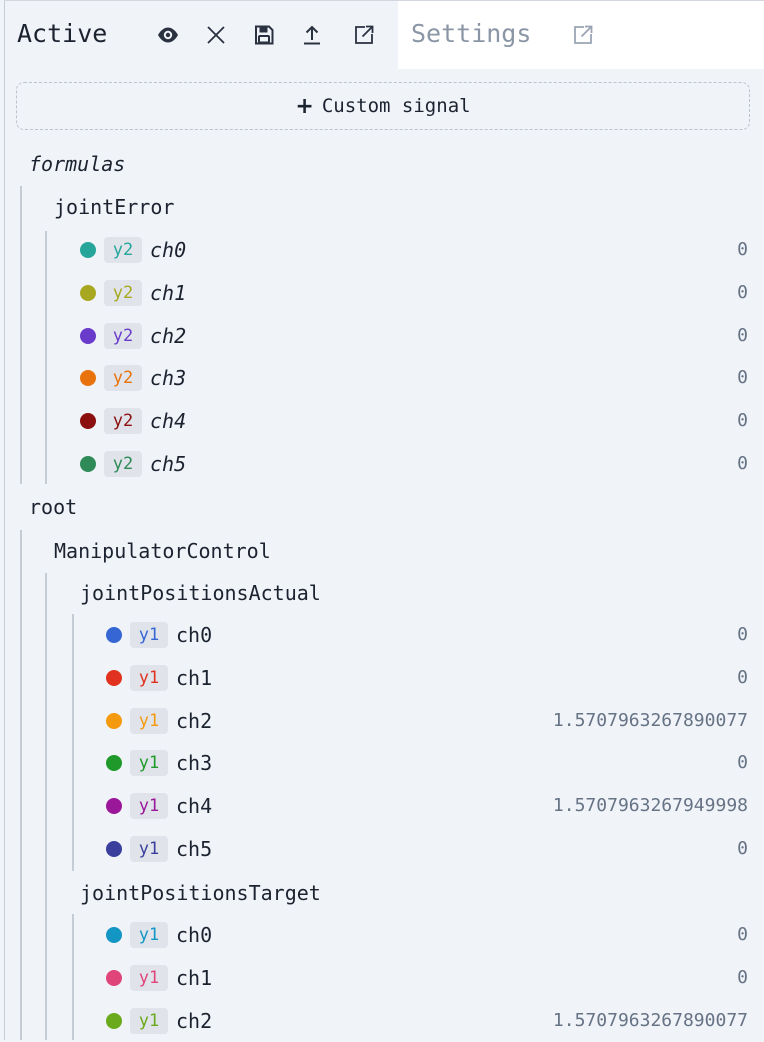 The image size is (764, 1042). I want to click on panel-left-border, so click(4, 520).